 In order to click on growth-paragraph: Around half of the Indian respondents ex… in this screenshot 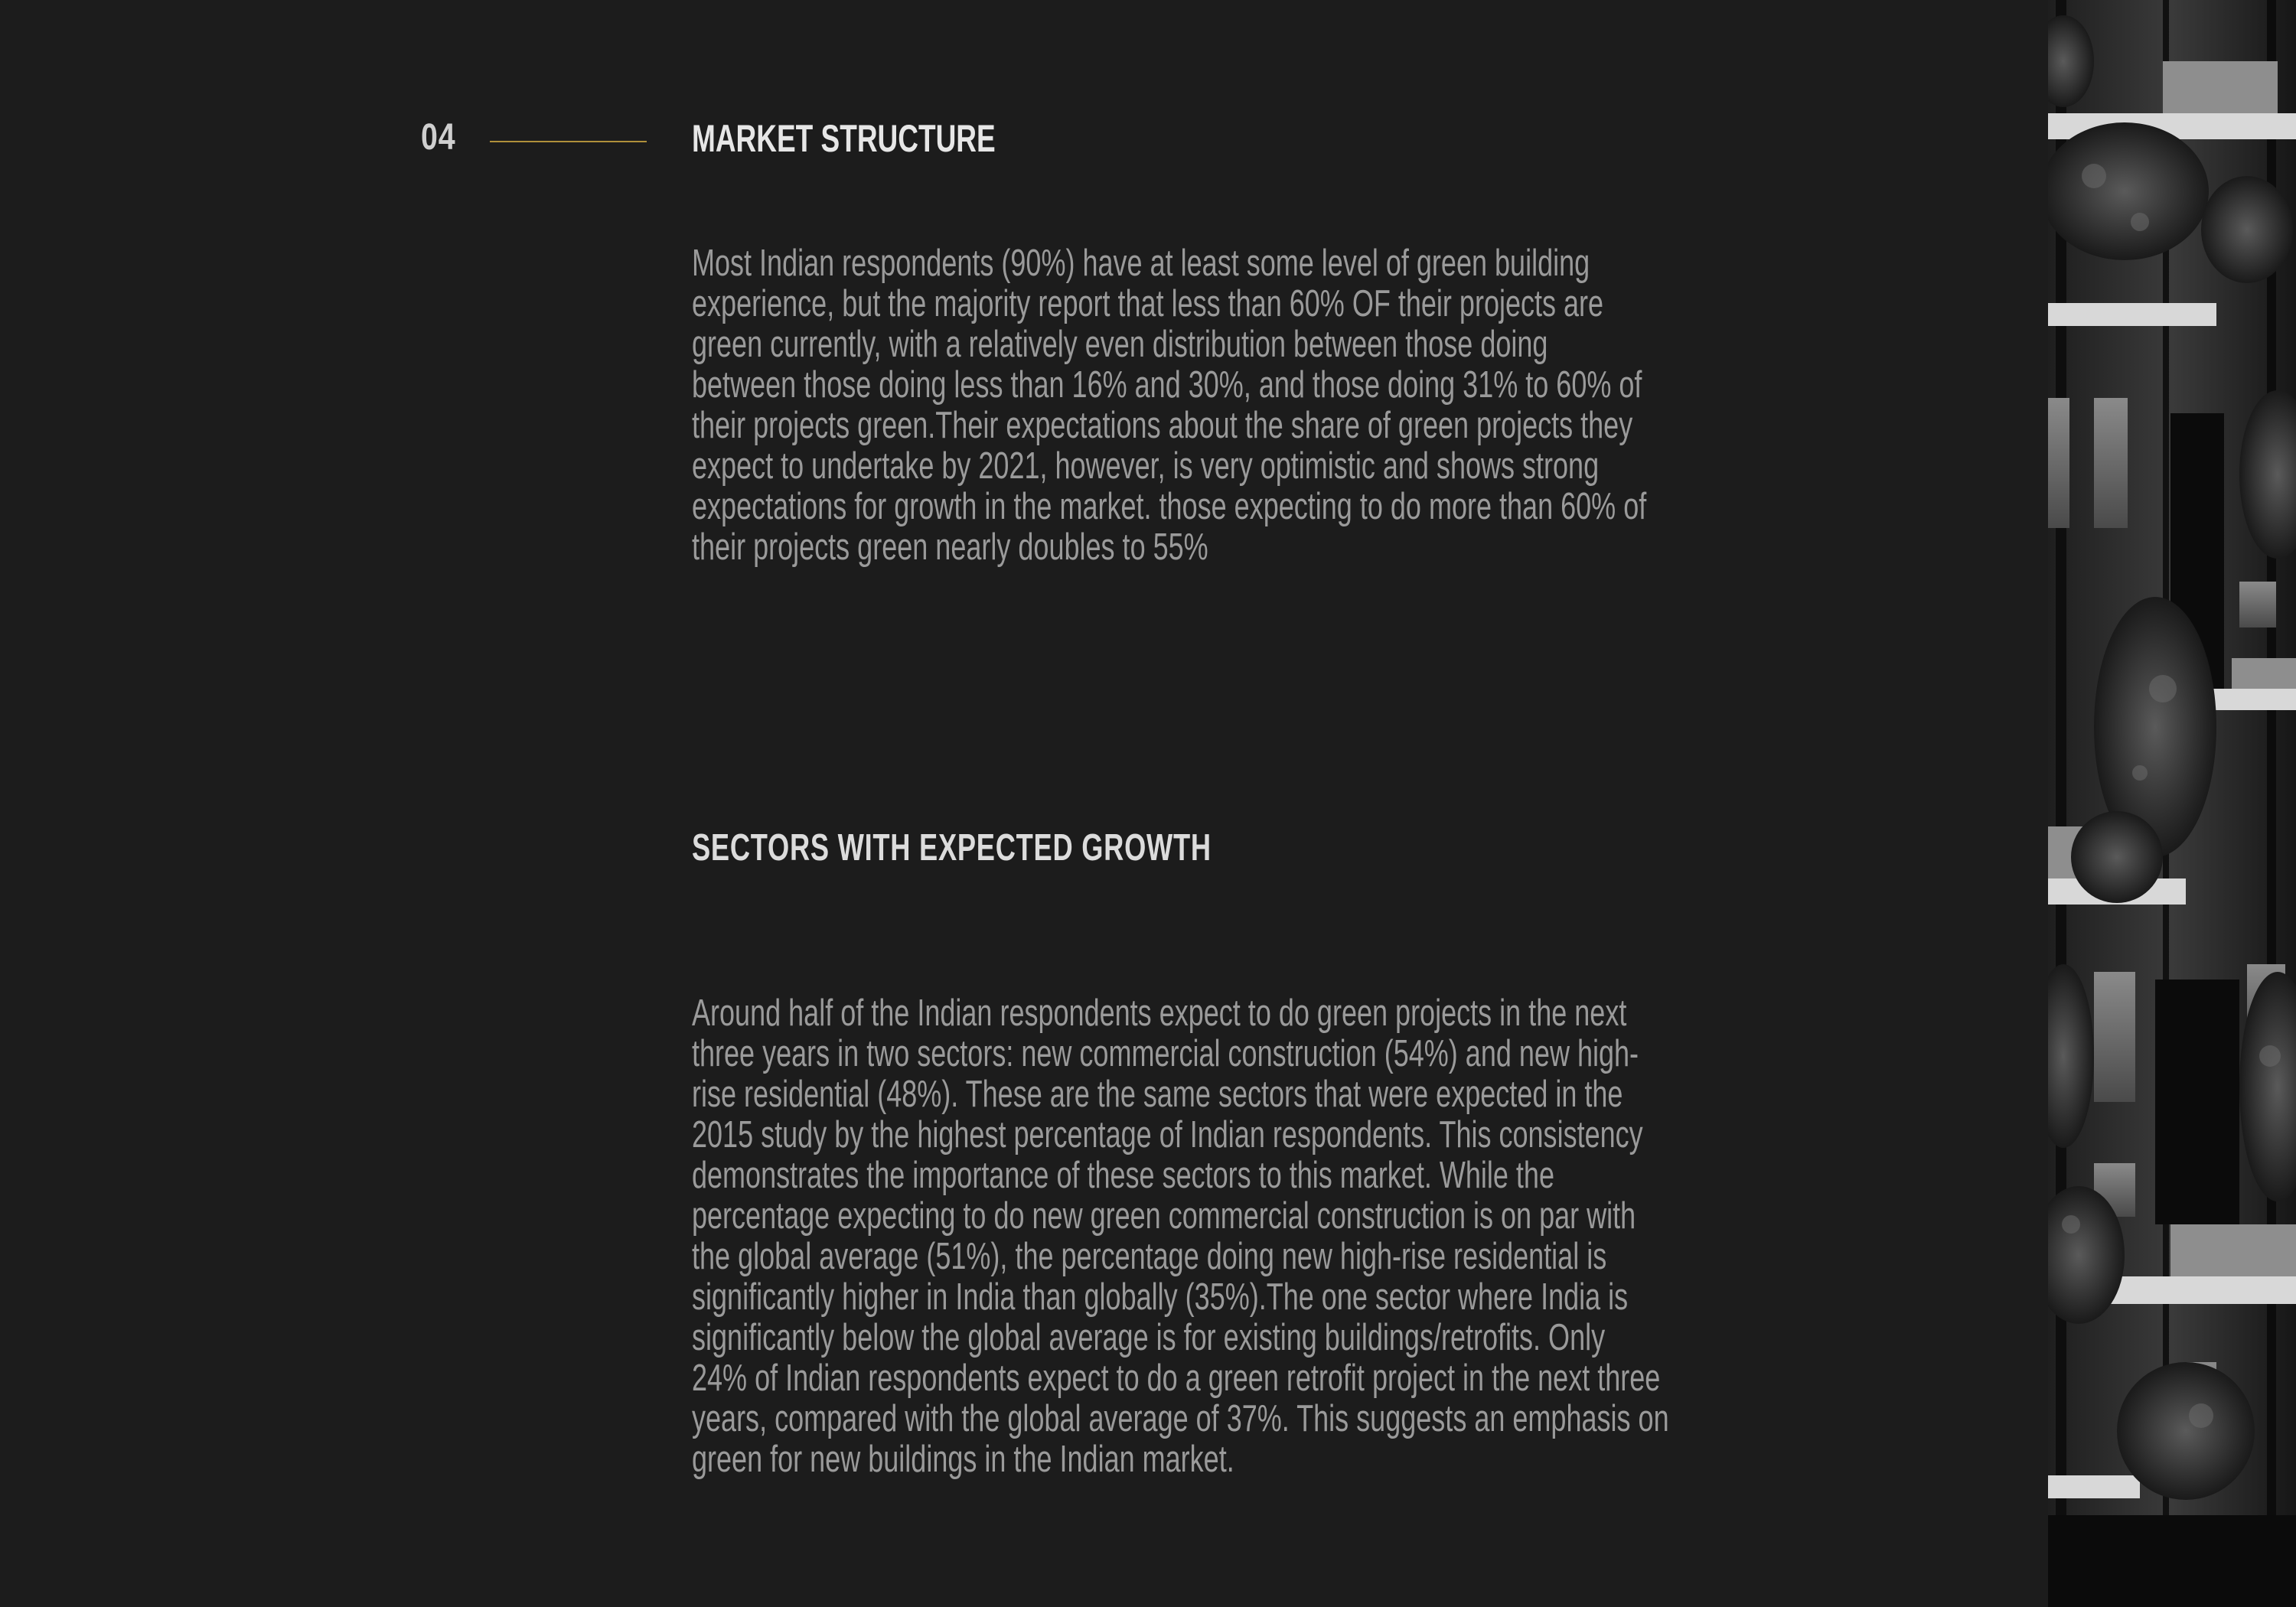, I will do `click(1180, 1236)`.